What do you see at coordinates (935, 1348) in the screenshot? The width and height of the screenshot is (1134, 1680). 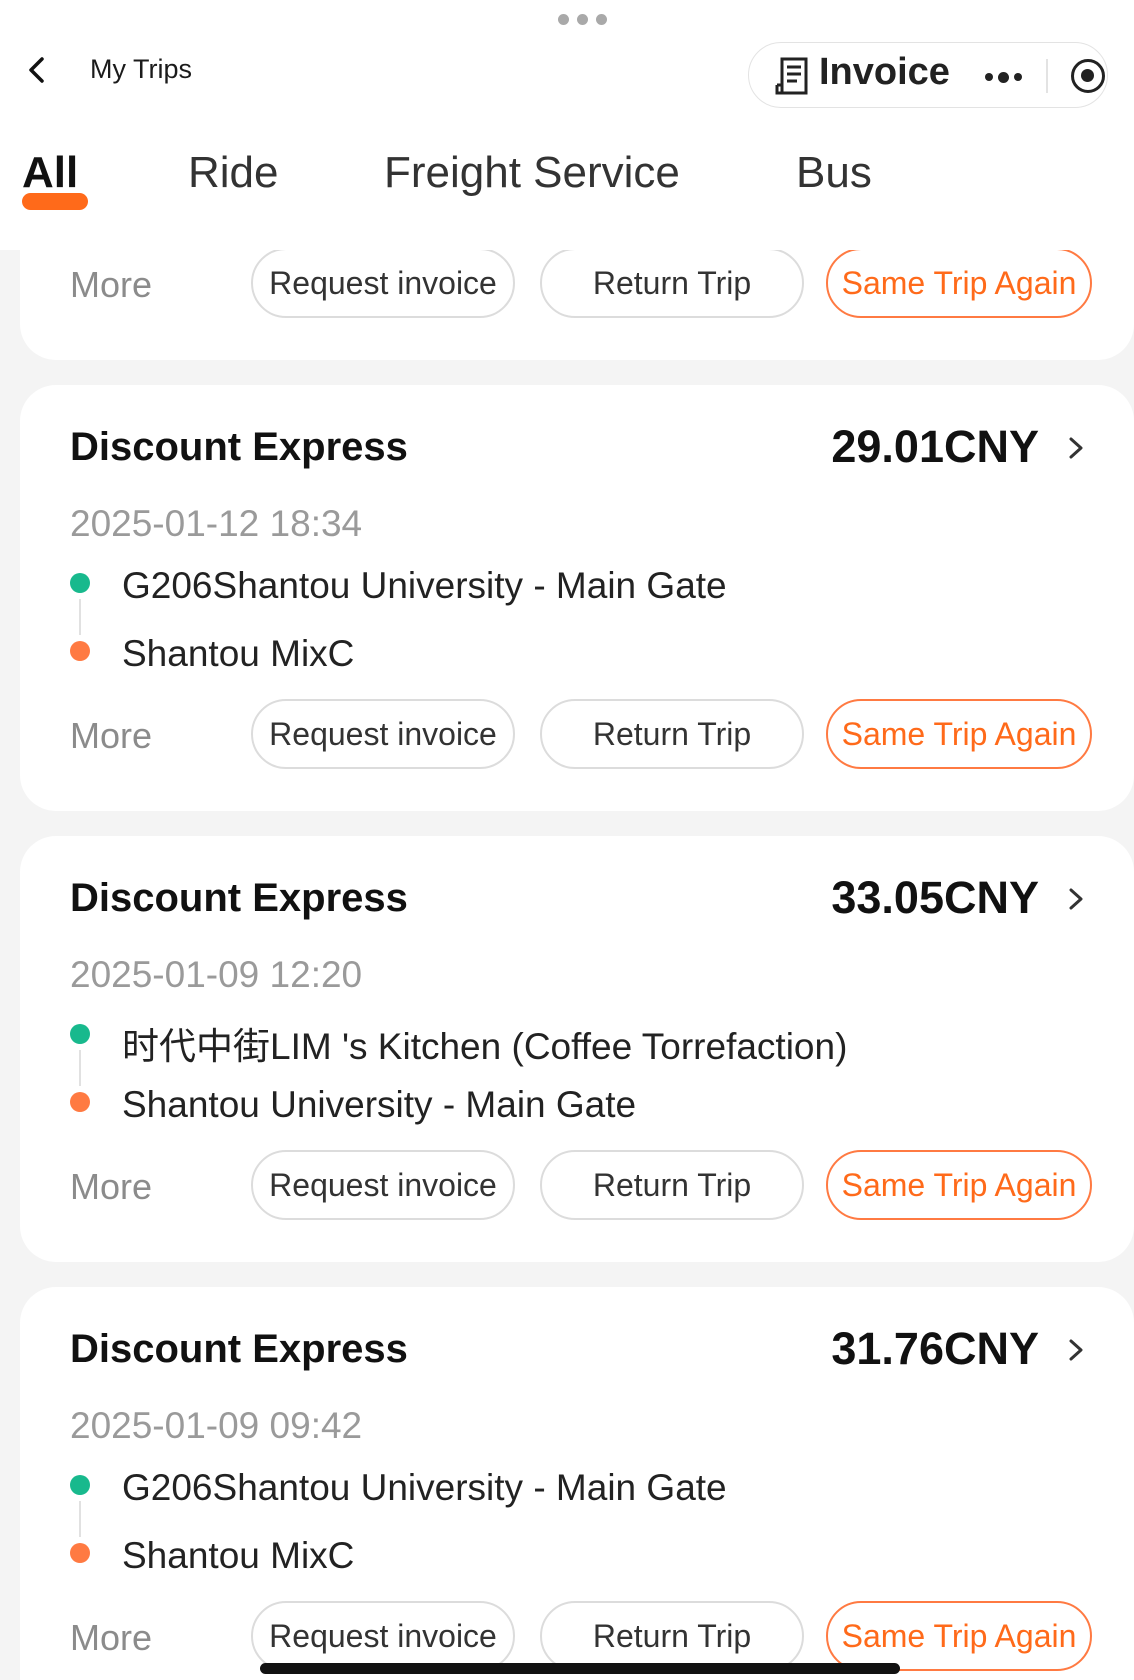 I see `trip-price: 31.76CNY` at bounding box center [935, 1348].